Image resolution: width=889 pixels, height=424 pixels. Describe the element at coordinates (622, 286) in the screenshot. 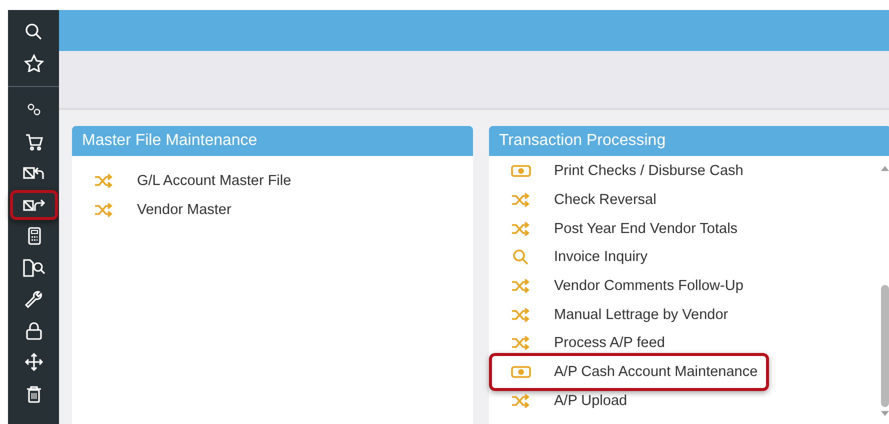

I see `menu-item: Vendor Comments Follow-Up` at that location.